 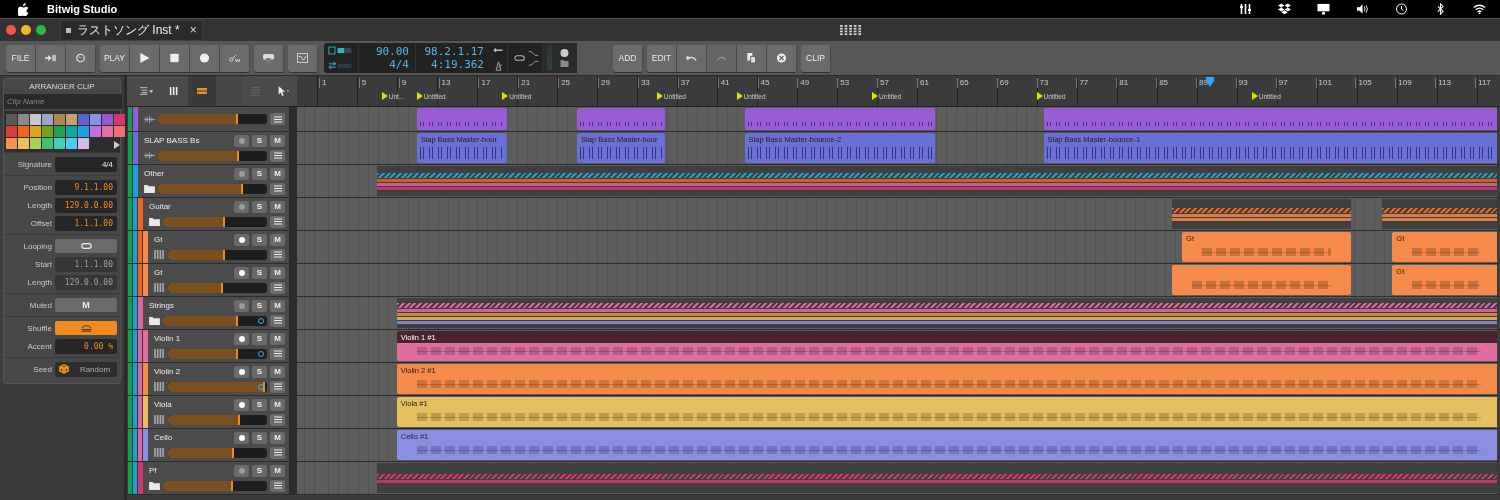 What do you see at coordinates (222, 445) in the screenshot?
I see `track-header: Cello S M` at bounding box center [222, 445].